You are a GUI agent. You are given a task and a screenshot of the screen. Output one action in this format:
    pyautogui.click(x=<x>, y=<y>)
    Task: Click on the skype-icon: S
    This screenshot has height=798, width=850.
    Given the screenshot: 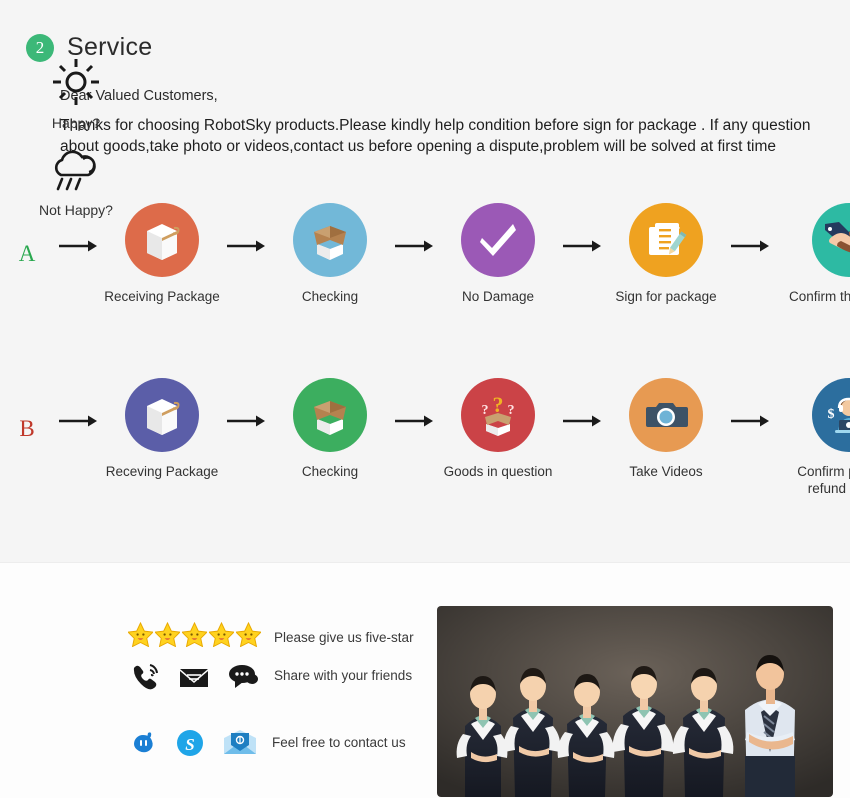 What is the action you would take?
    pyautogui.click(x=190, y=745)
    